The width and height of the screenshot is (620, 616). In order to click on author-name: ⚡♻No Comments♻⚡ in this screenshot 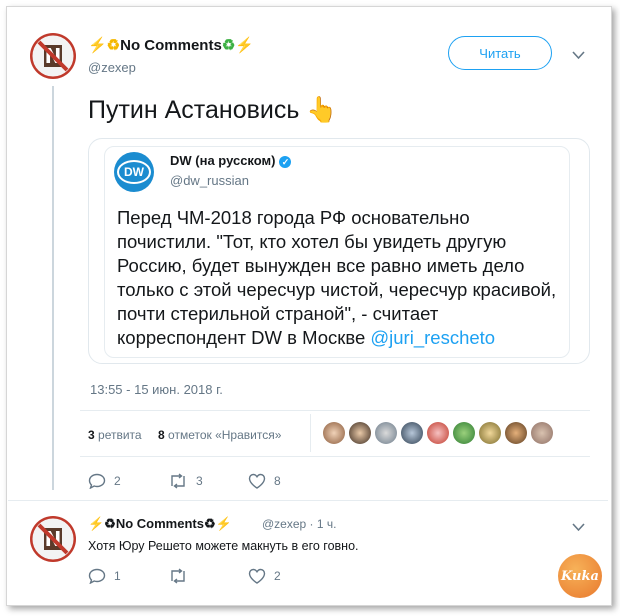, I will do `click(171, 45)`.